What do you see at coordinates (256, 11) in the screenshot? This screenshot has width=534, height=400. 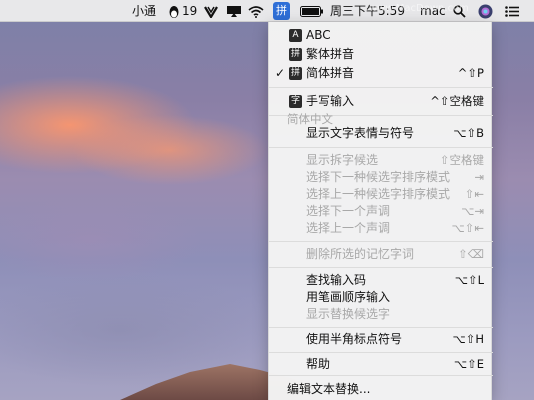 I see `wifi-icon` at bounding box center [256, 11].